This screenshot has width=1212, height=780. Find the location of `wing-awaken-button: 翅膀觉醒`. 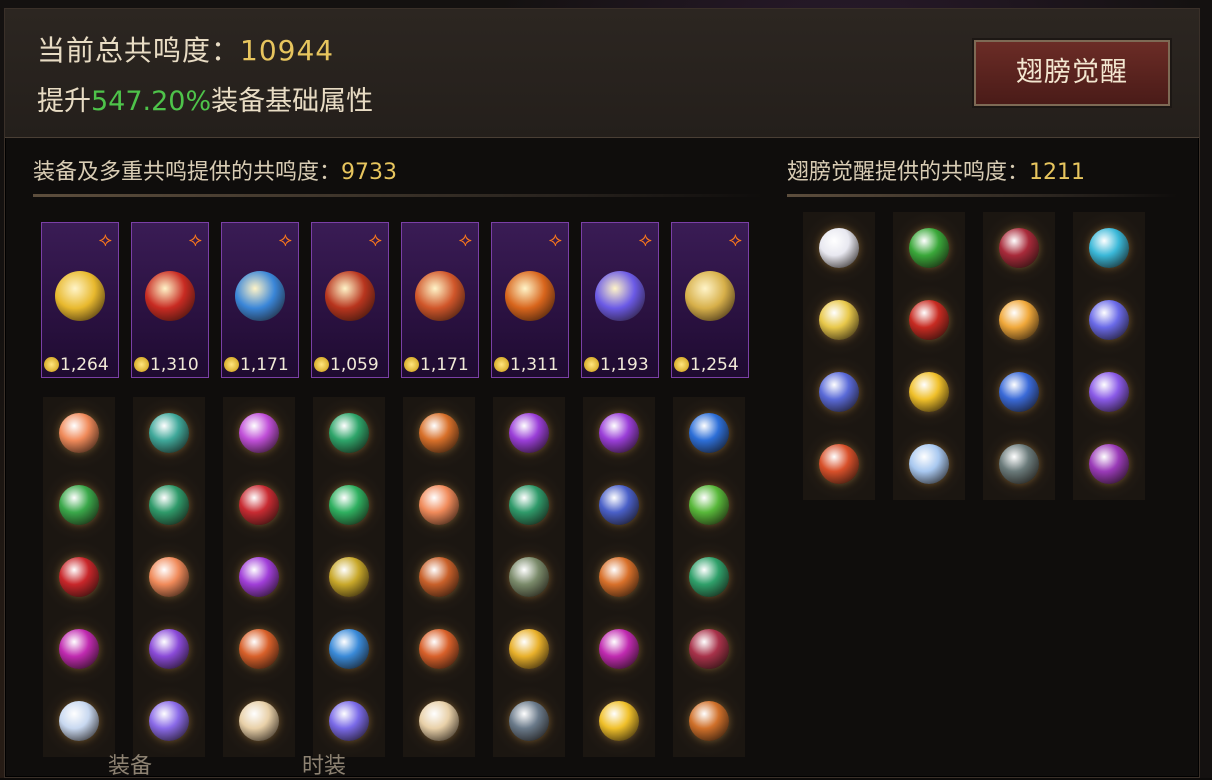

wing-awaken-button: 翅膀觉醒 is located at coordinates (1072, 73).